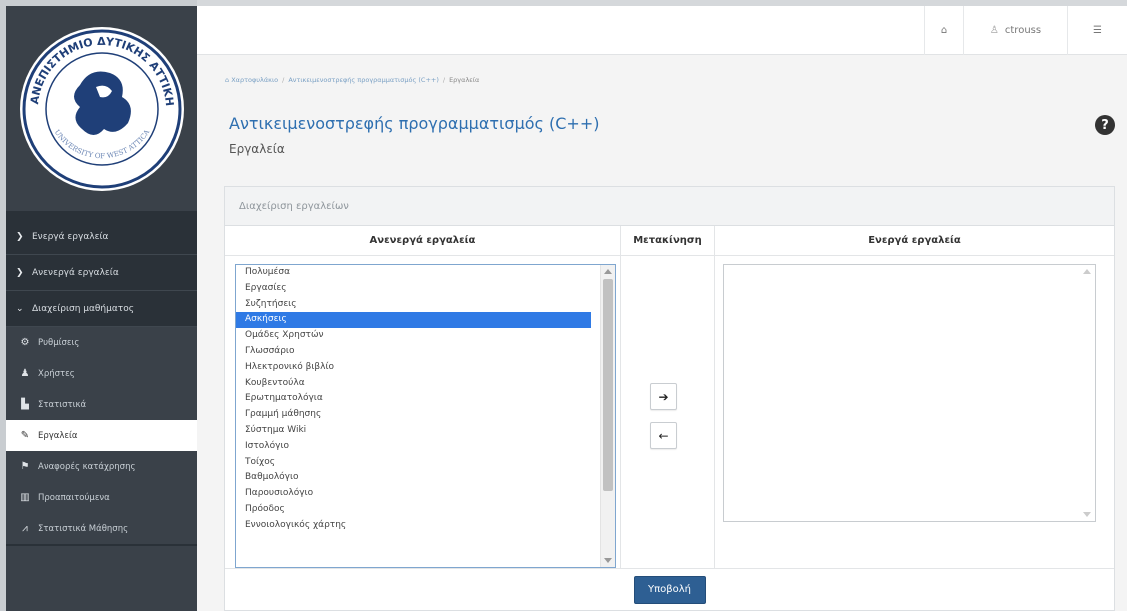 This screenshot has width=1127, height=611. Describe the element at coordinates (87, 466) in the screenshot. I see `sidebar-item-label: Αναφορές κατάχρησης` at that location.